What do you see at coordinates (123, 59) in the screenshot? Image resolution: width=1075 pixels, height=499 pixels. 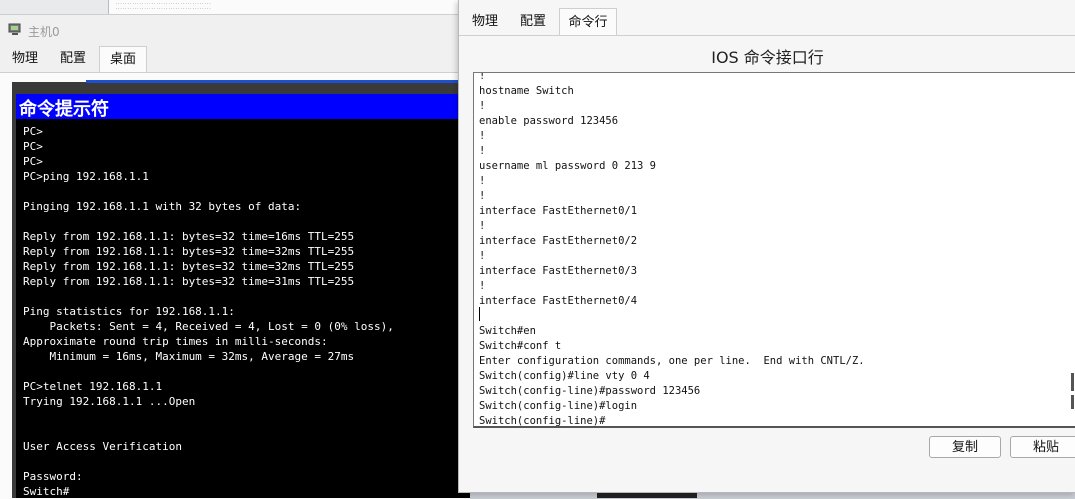 I see `tab-desktop: 桌面` at bounding box center [123, 59].